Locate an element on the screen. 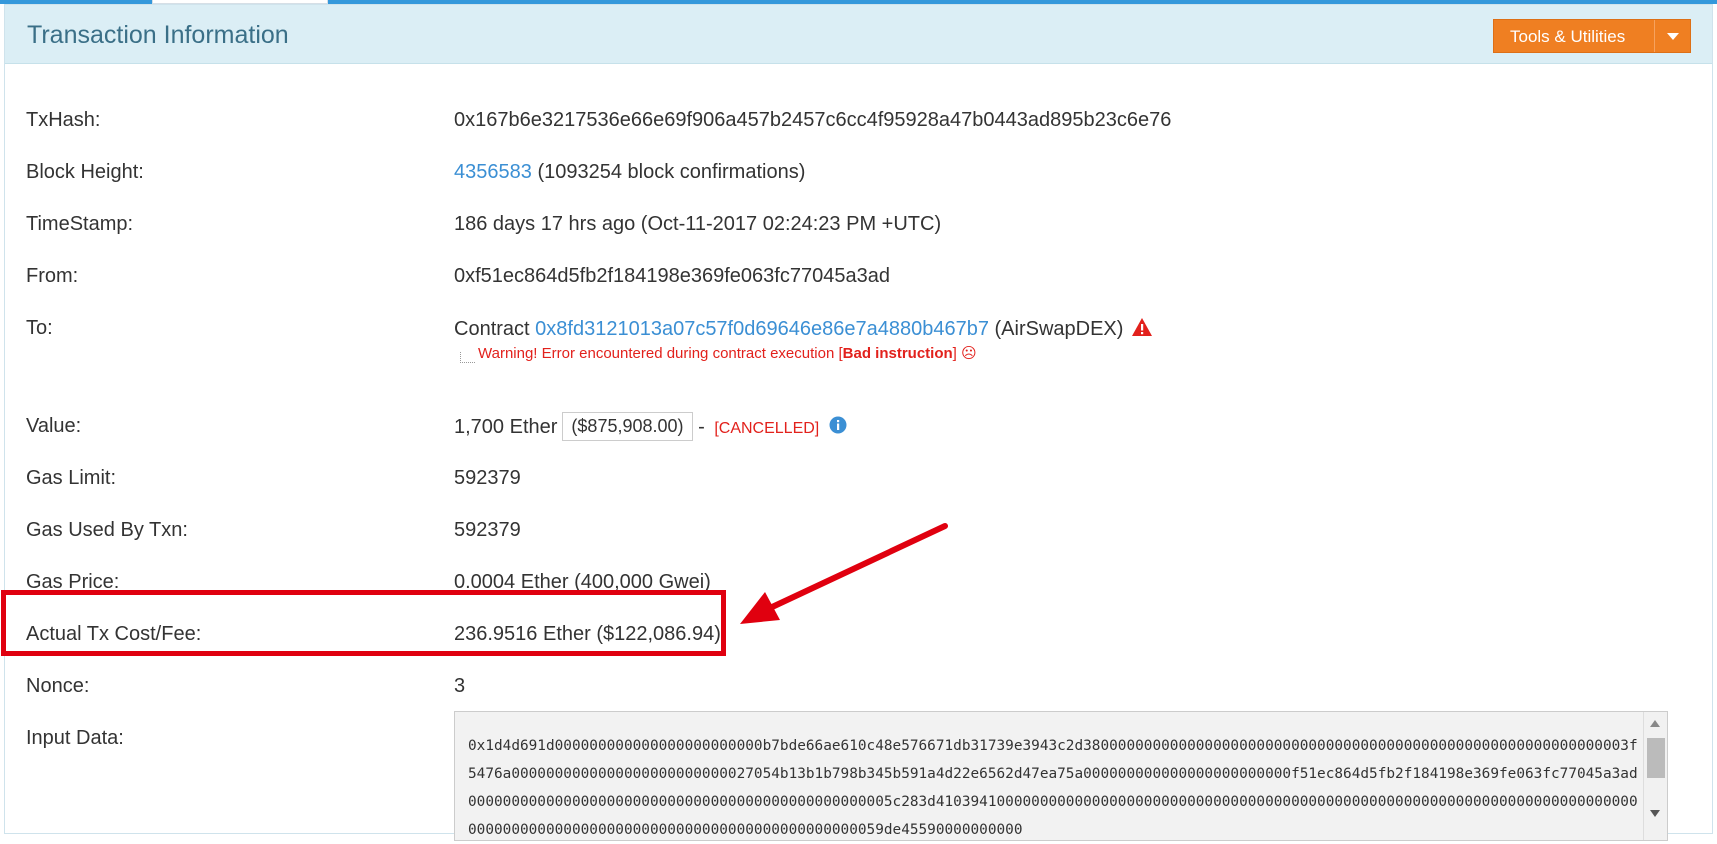 The image size is (1717, 844). nonce-value: 3 is located at coordinates (460, 686).